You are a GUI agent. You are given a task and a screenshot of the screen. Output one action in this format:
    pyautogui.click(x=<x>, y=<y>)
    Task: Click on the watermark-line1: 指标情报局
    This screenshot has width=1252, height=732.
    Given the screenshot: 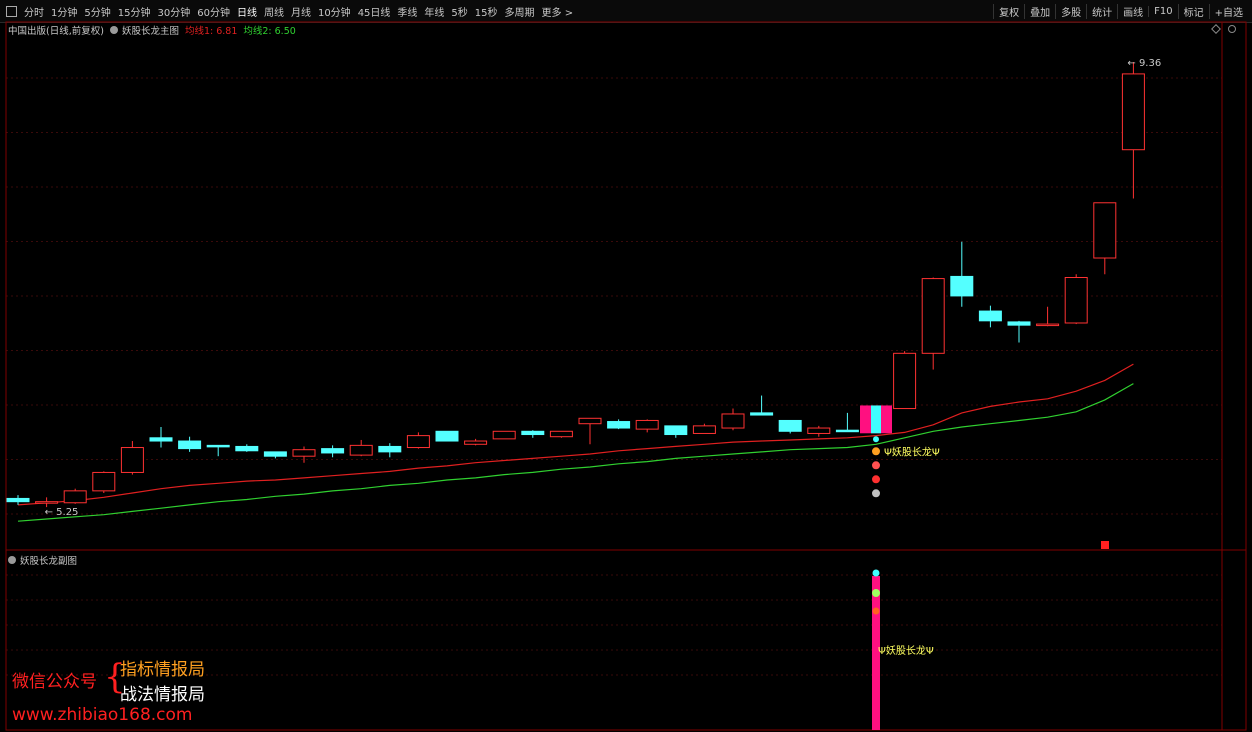 What is the action you would take?
    pyautogui.click(x=162, y=670)
    